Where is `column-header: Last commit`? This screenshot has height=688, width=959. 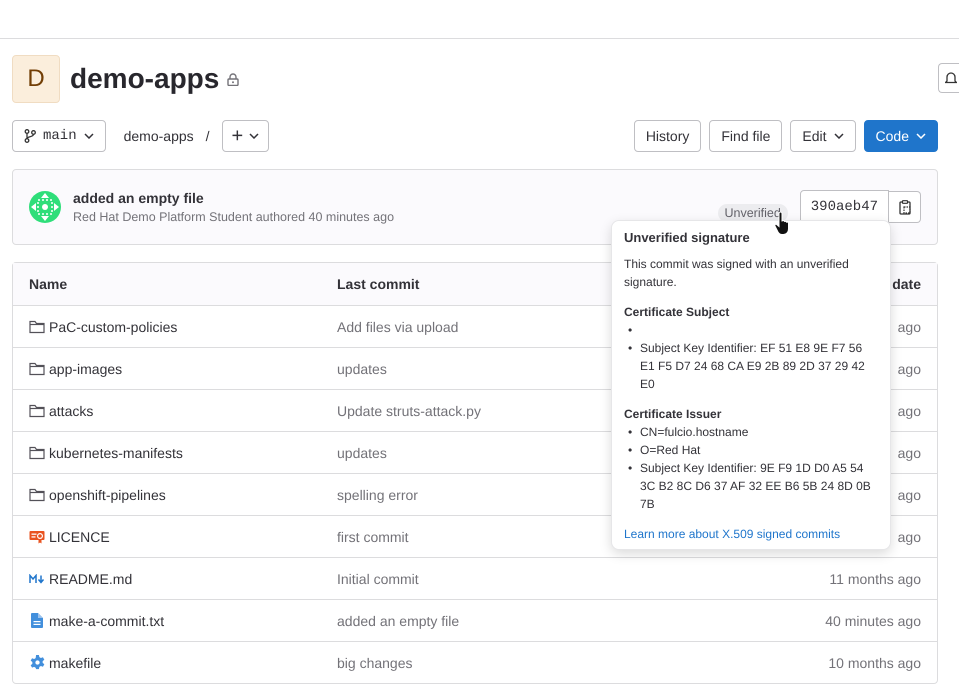 column-header: Last commit is located at coordinates (378, 284).